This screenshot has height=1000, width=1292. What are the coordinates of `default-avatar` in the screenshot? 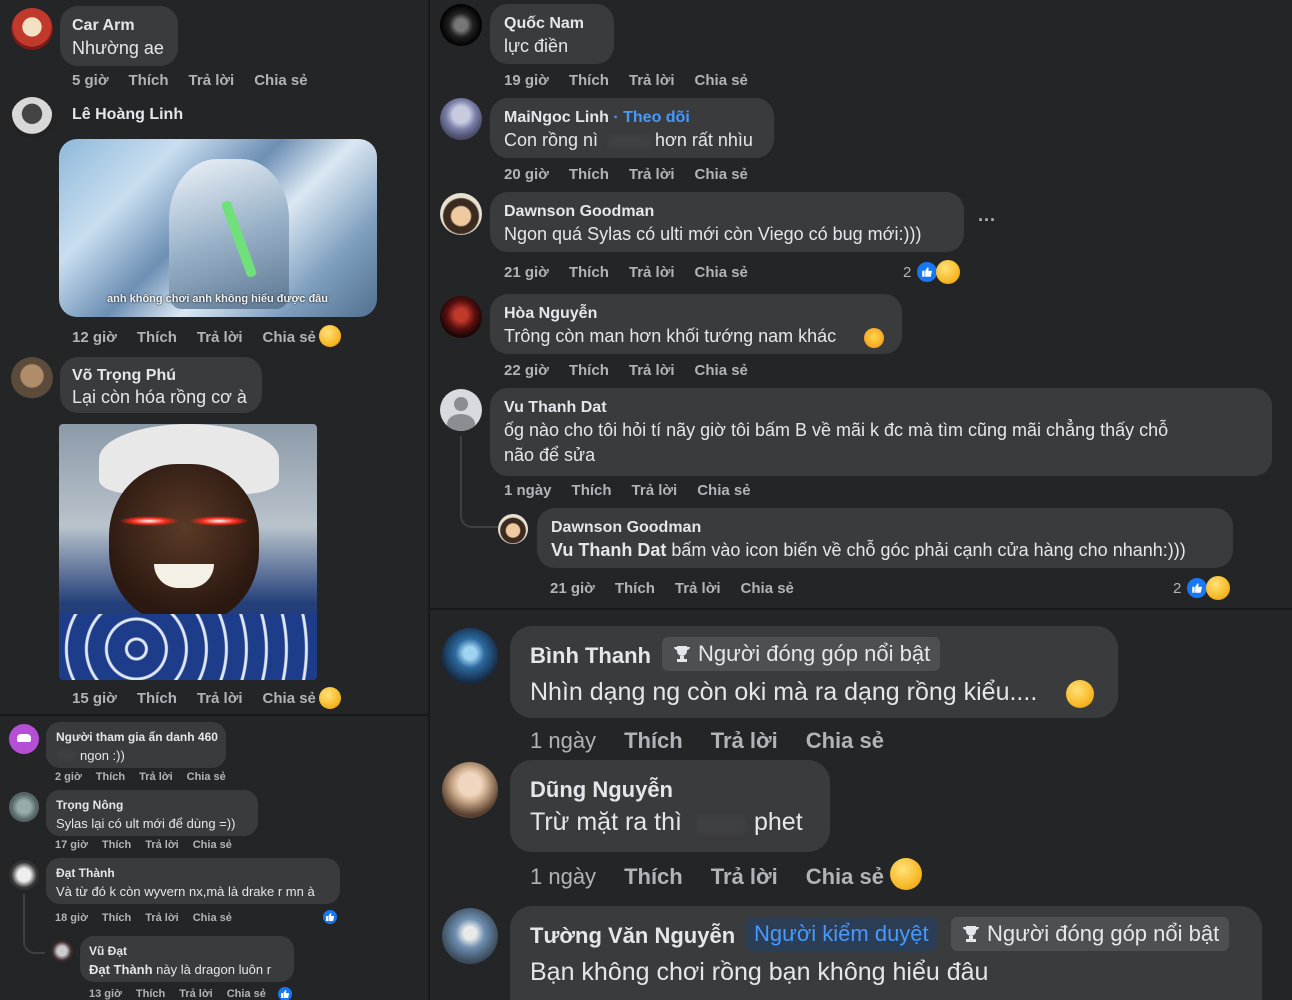 It's located at (461, 410).